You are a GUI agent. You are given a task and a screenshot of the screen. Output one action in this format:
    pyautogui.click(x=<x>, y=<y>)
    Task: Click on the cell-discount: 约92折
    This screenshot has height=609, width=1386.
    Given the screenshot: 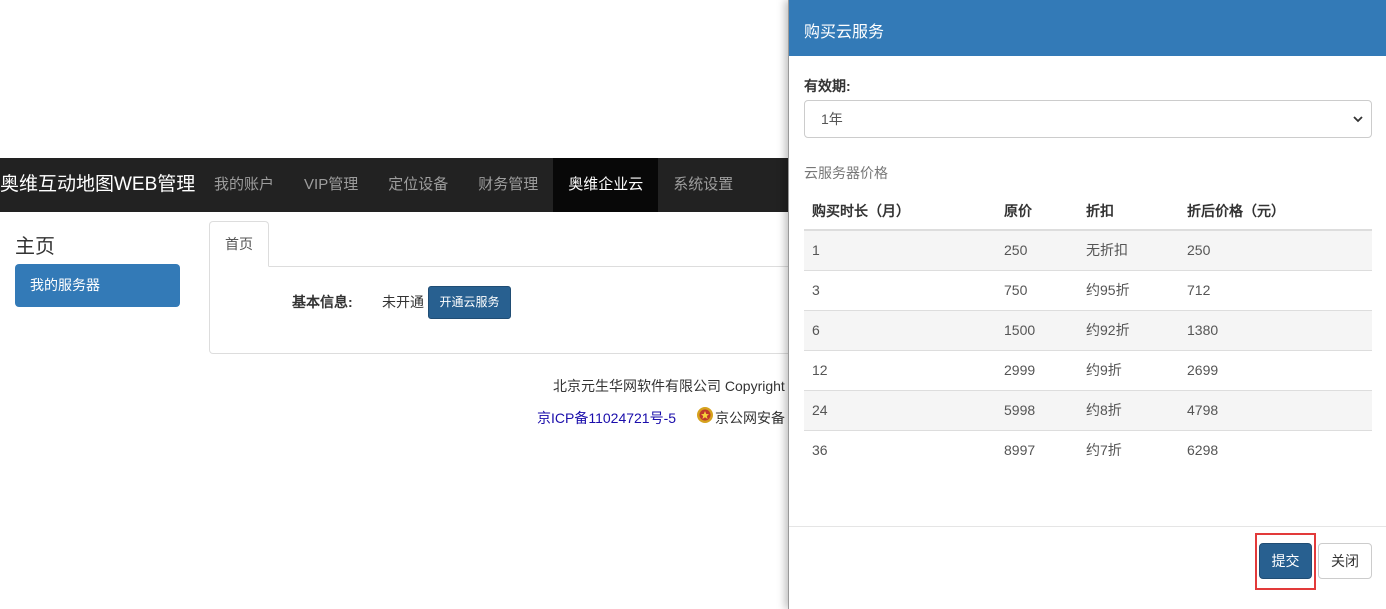 What is the action you would take?
    pyautogui.click(x=1128, y=329)
    